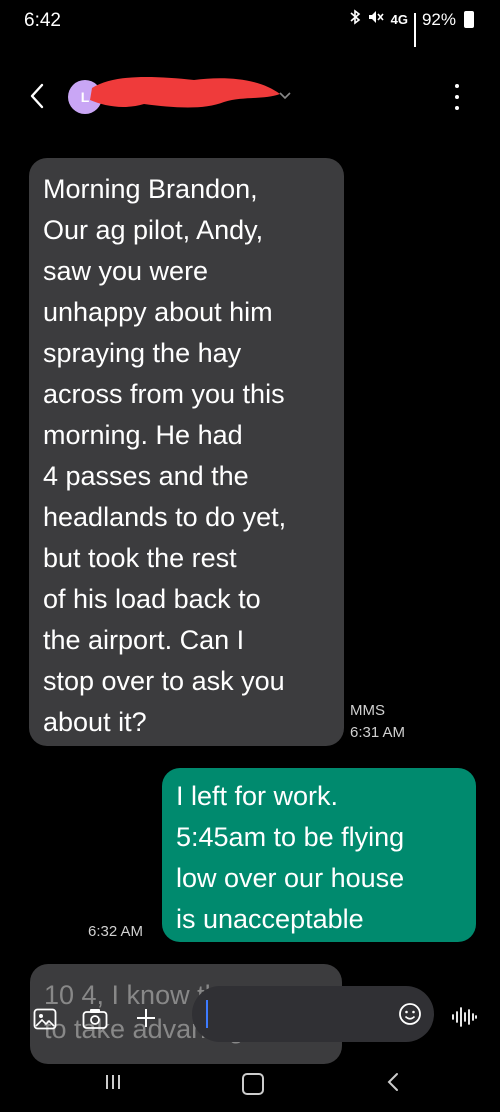 The height and width of the screenshot is (1112, 500). I want to click on gallery-icon, so click(45, 1019).